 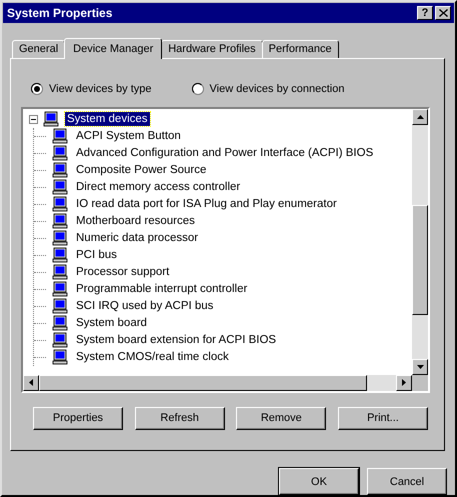 What do you see at coordinates (158, 187) in the screenshot?
I see `tree-item: Direct memory access controller` at bounding box center [158, 187].